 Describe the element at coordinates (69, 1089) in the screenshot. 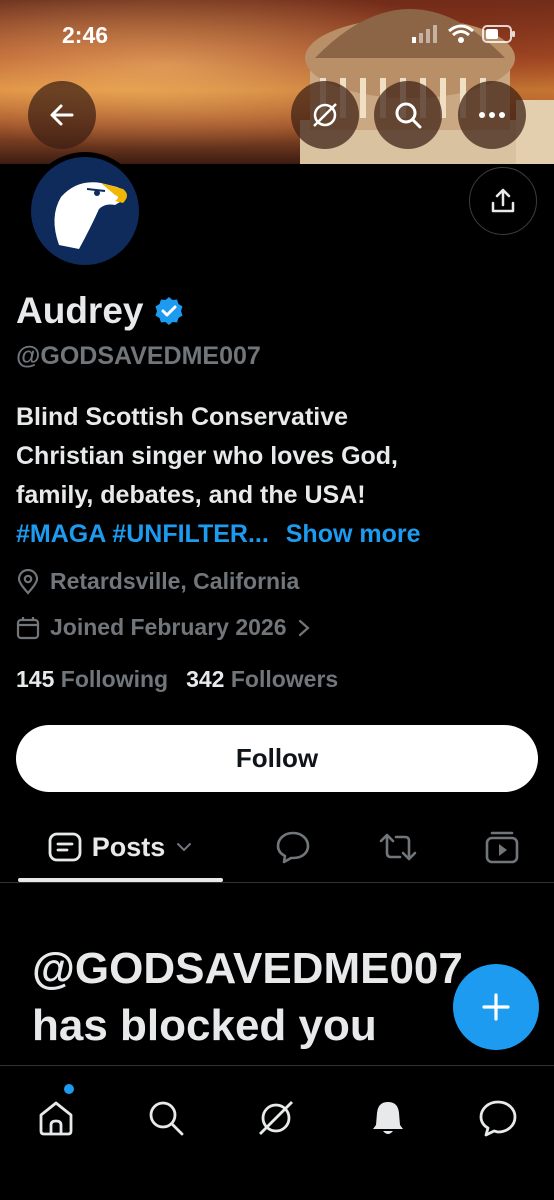

I see `home-notification-dot` at that location.